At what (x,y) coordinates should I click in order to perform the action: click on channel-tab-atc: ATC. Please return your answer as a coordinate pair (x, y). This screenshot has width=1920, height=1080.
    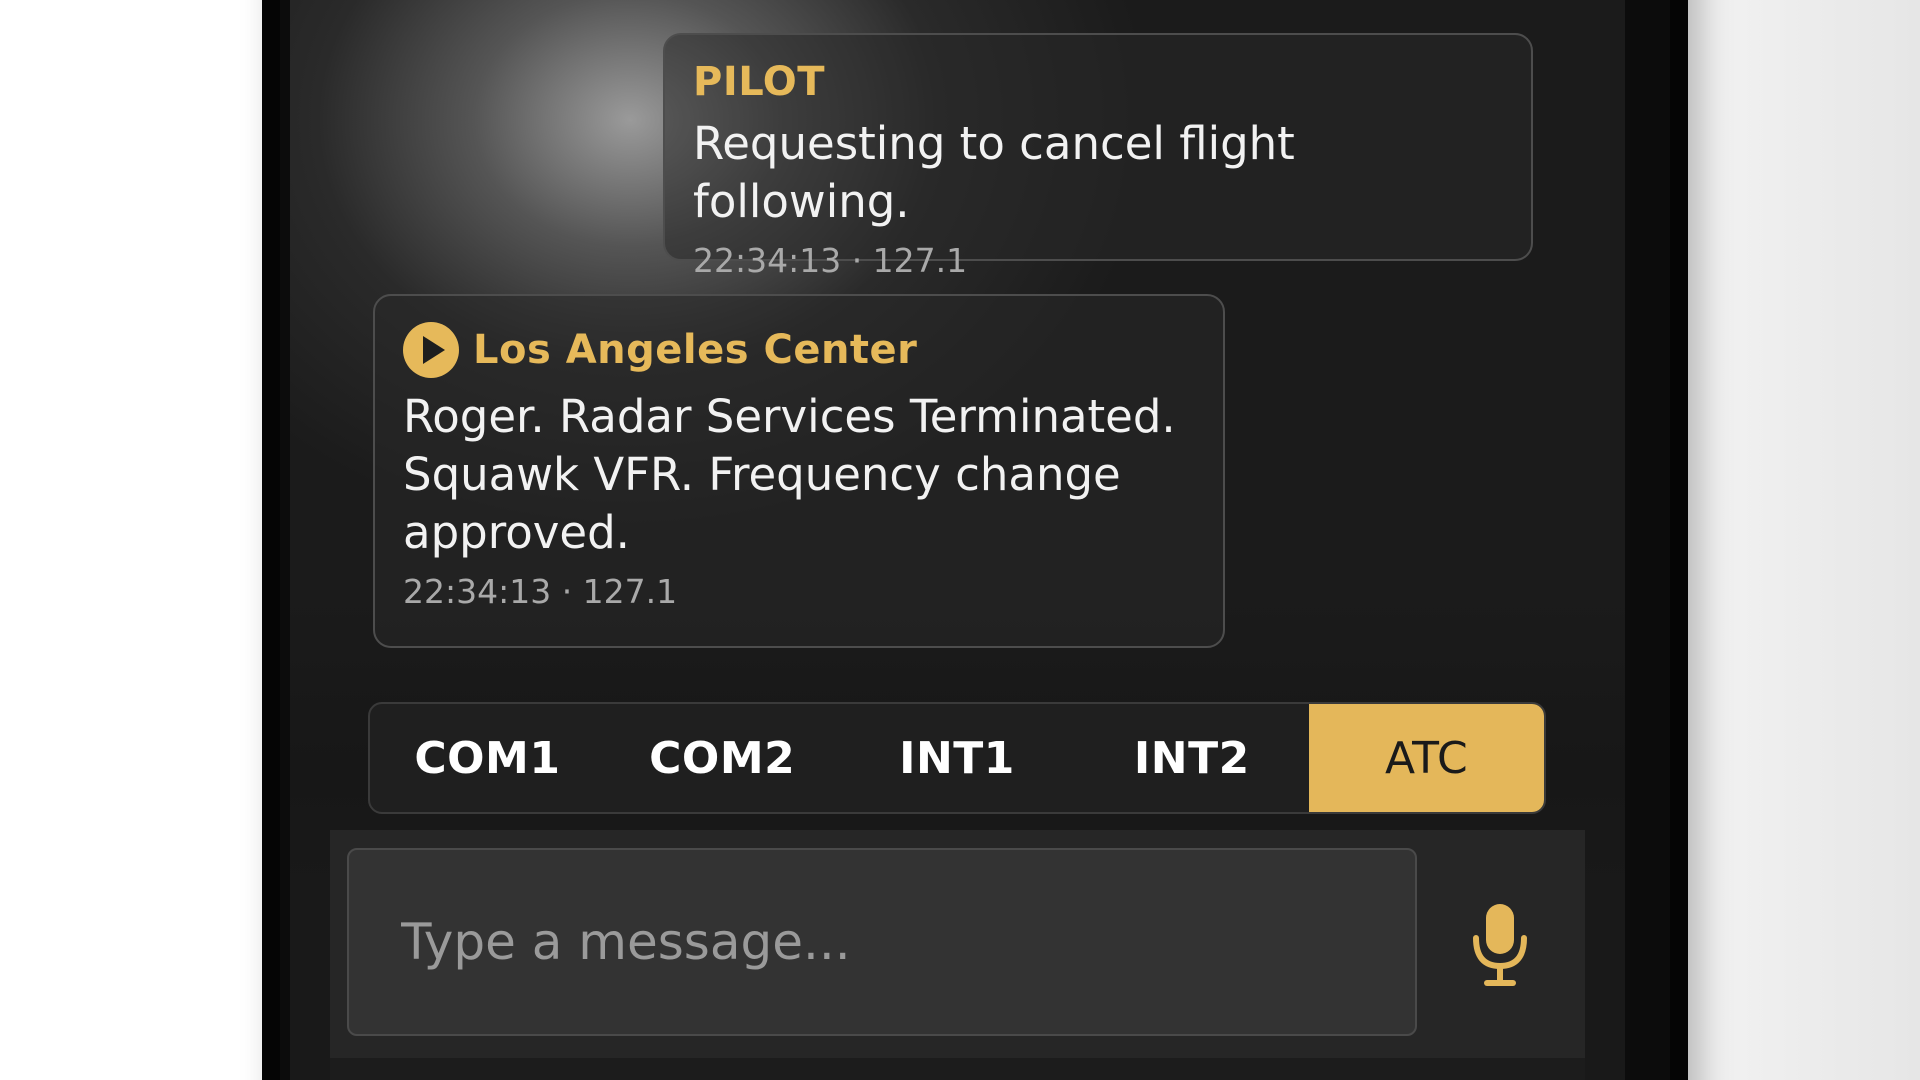
    Looking at the image, I should click on (1426, 758).